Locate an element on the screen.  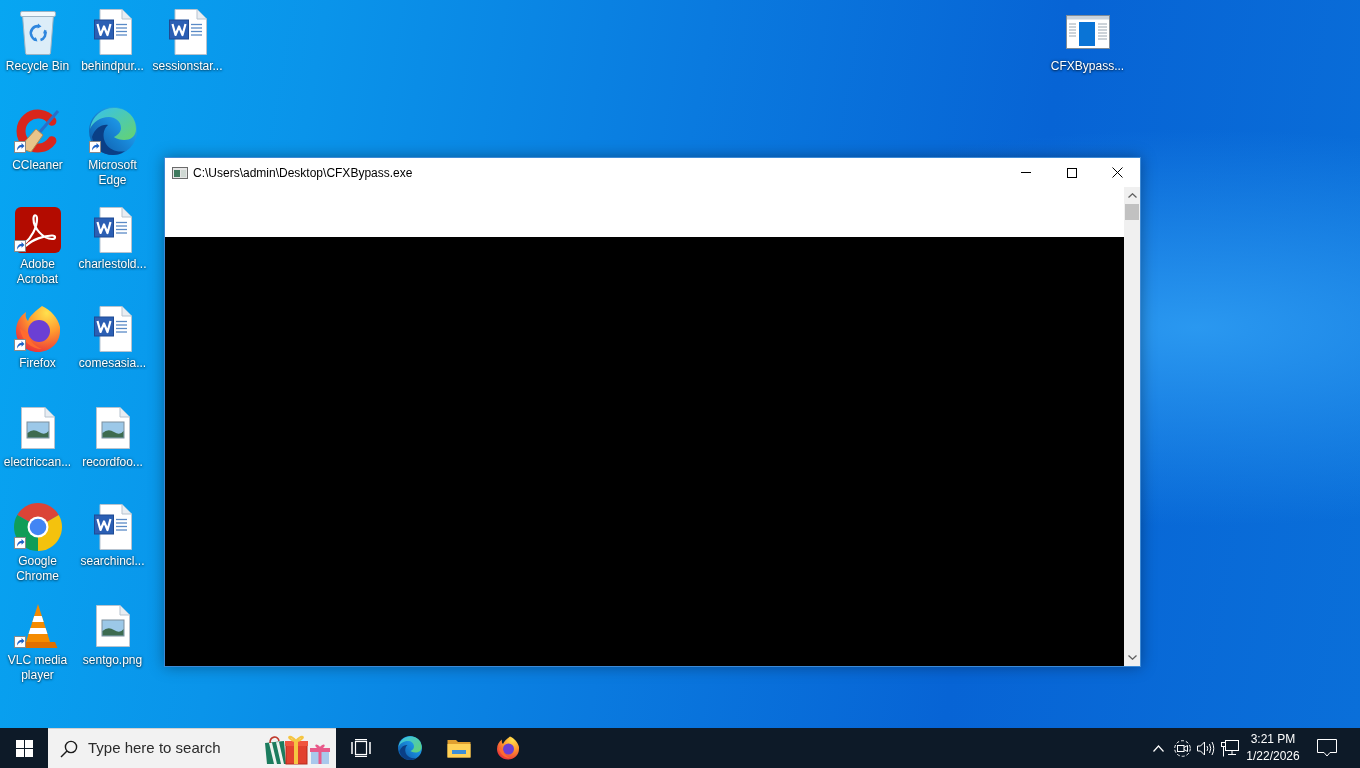
chevron-up-icon is located at coordinates (1158, 748).